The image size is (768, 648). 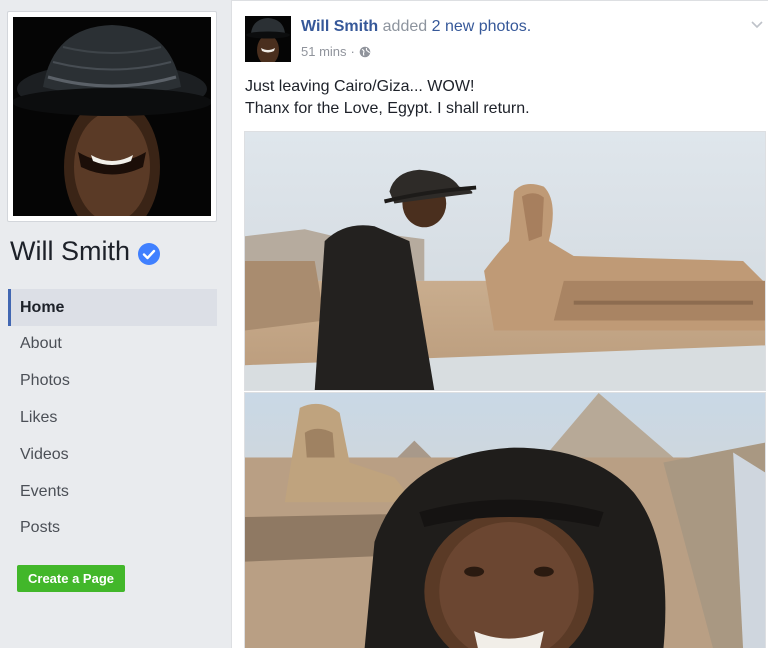 I want to click on profile-picture, so click(x=112, y=116).